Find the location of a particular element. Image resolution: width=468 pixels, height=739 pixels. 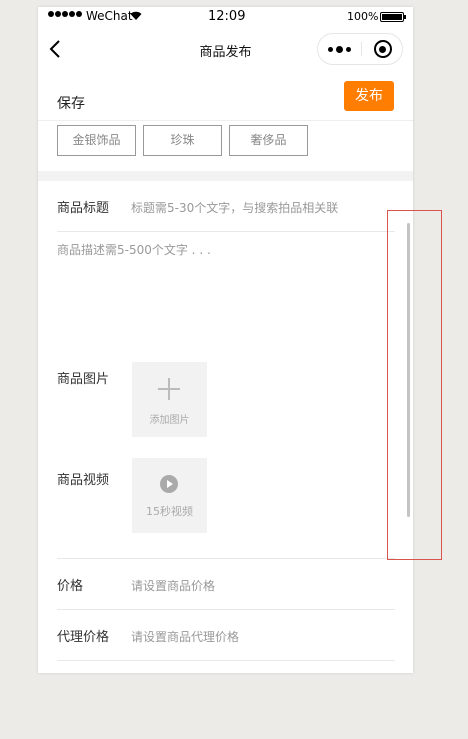

status-bar: WeChat 12:09 100% is located at coordinates (225, 17).